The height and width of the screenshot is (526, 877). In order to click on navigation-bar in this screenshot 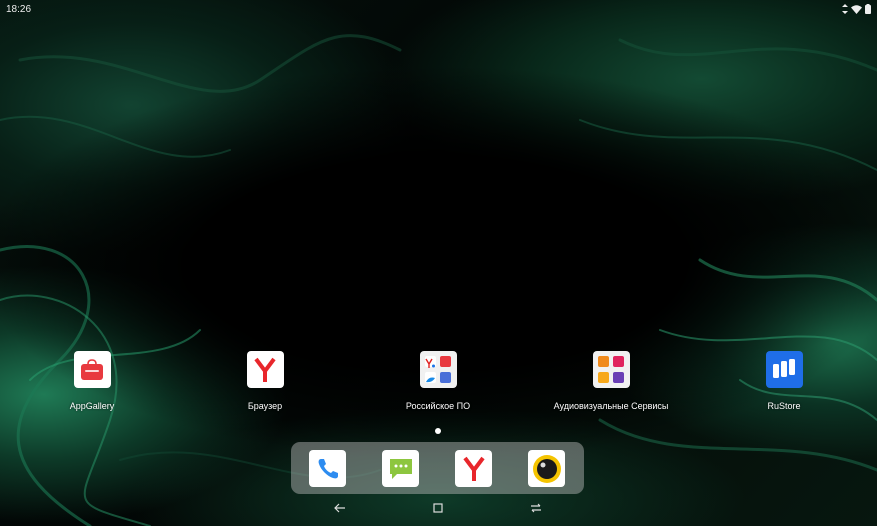, I will do `click(438, 508)`.